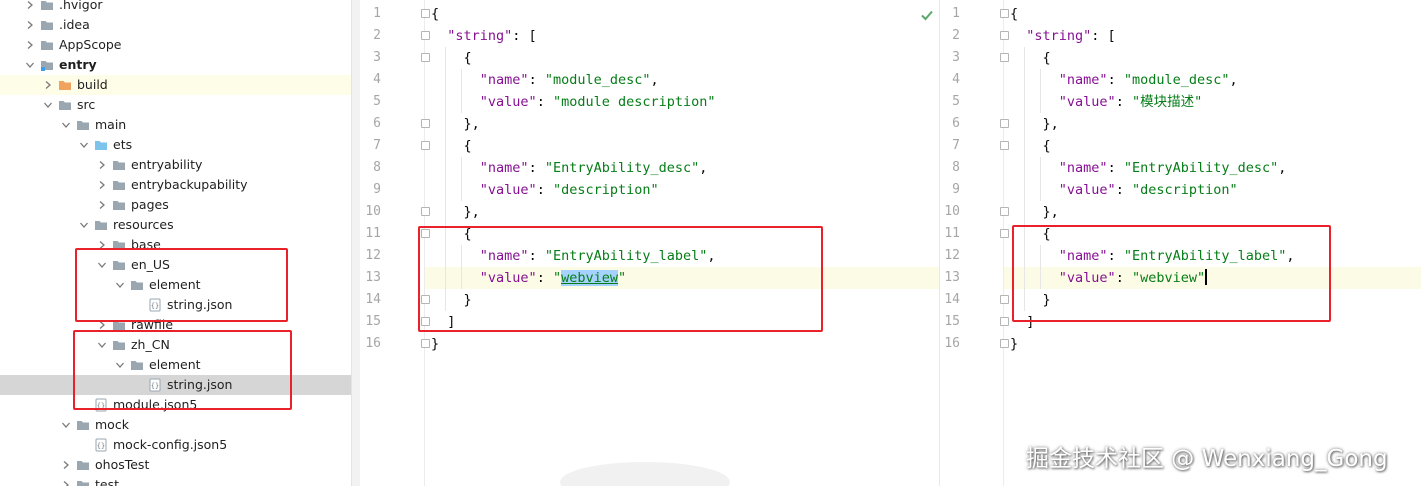 The height and width of the screenshot is (486, 1421). Describe the element at coordinates (1207, 459) in the screenshot. I see `watermark: 掘金技术社区 @ Wenxiang_Gong` at that location.